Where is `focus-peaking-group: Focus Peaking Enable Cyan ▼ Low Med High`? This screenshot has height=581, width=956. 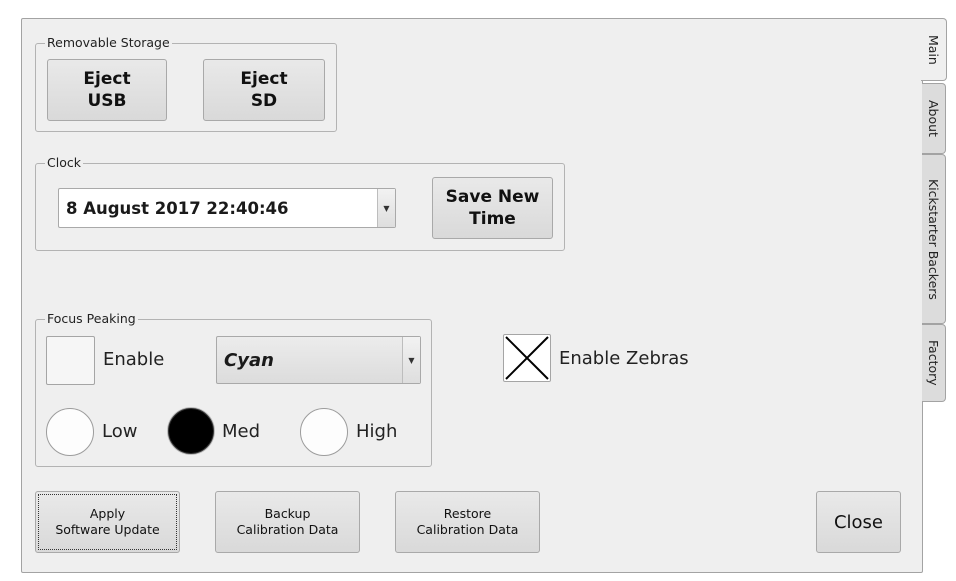
focus-peaking-group: Focus Peaking Enable Cyan ▼ Low Med High is located at coordinates (233, 389).